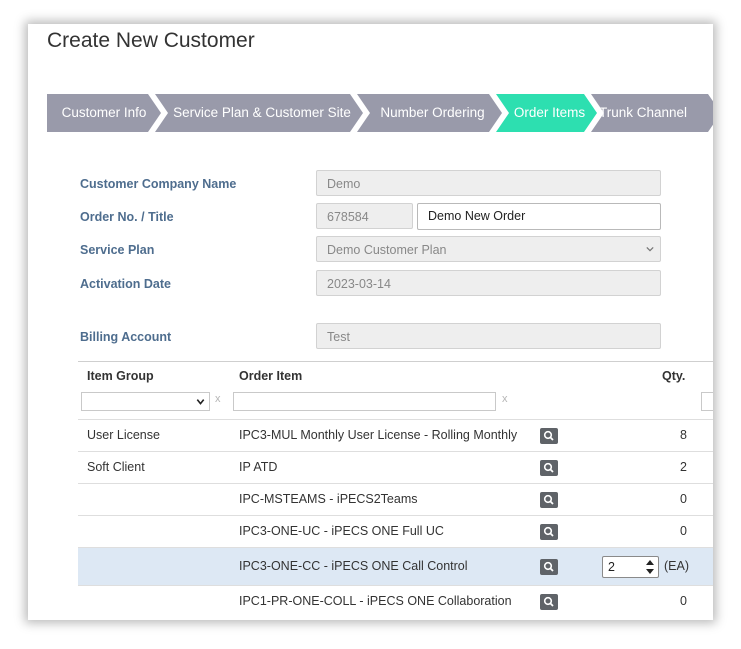 This screenshot has height=649, width=741. Describe the element at coordinates (488, 249) in the screenshot. I see `service-plan-select: Demo Customer Plan` at that location.